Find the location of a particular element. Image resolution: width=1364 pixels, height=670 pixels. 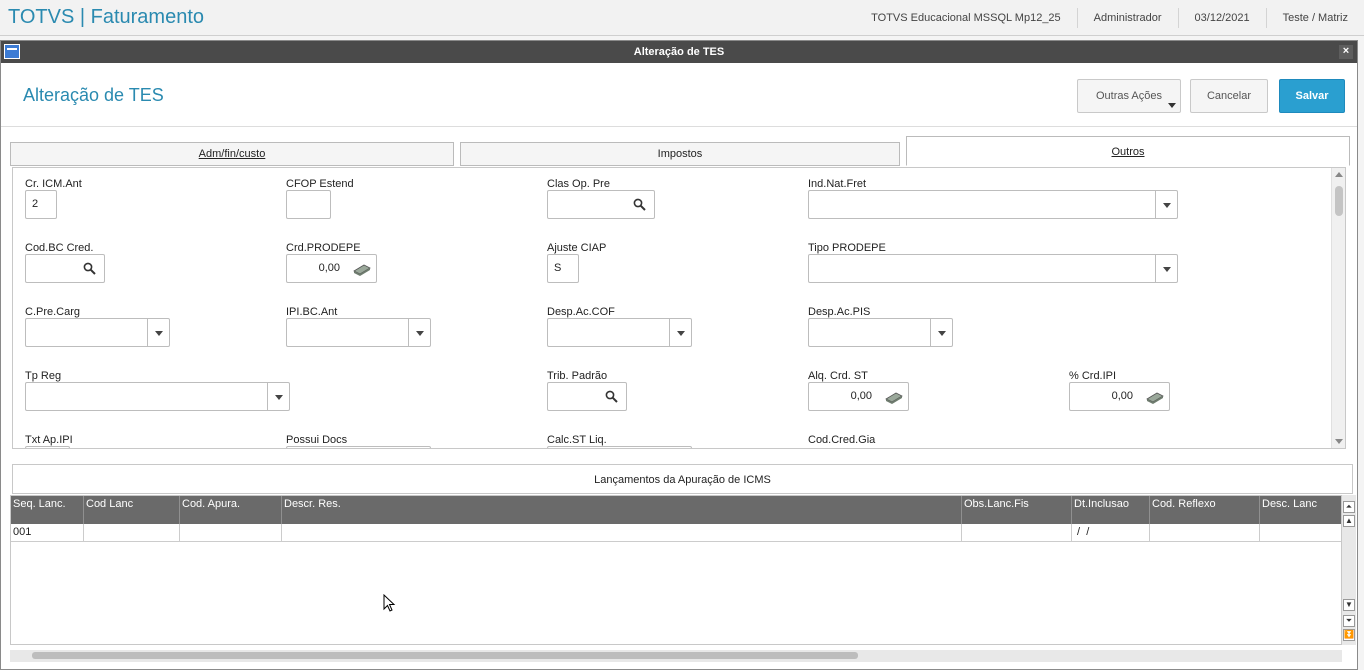

column-header: Cod. Reflexo is located at coordinates (1205, 510).